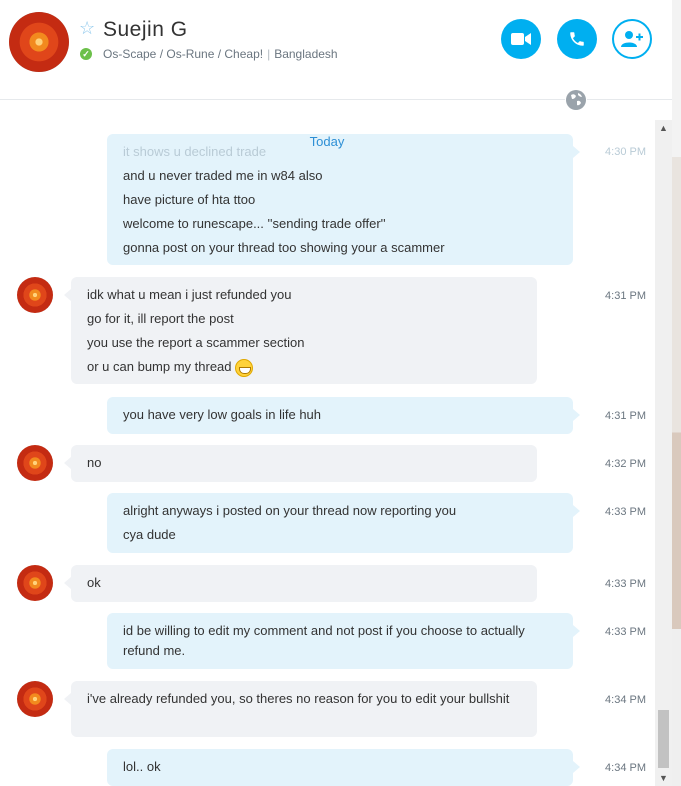 The height and width of the screenshot is (786, 681). Describe the element at coordinates (222, 414) in the screenshot. I see `message-line: you have very low goals in life huh` at that location.